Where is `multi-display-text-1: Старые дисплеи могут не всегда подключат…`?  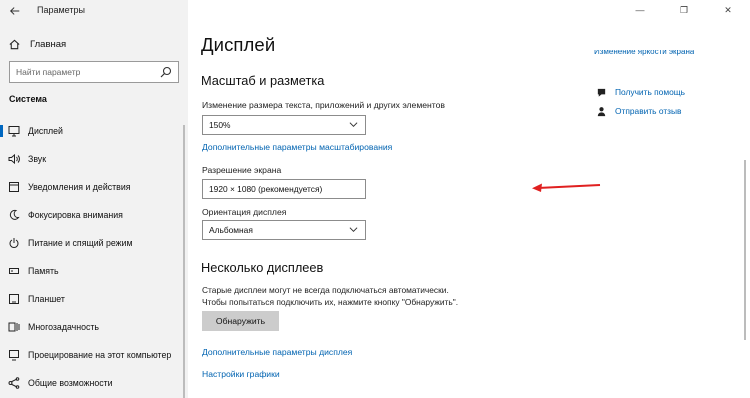 multi-display-text-1: Старые дисплеи могут не всегда подключат… is located at coordinates (325, 290).